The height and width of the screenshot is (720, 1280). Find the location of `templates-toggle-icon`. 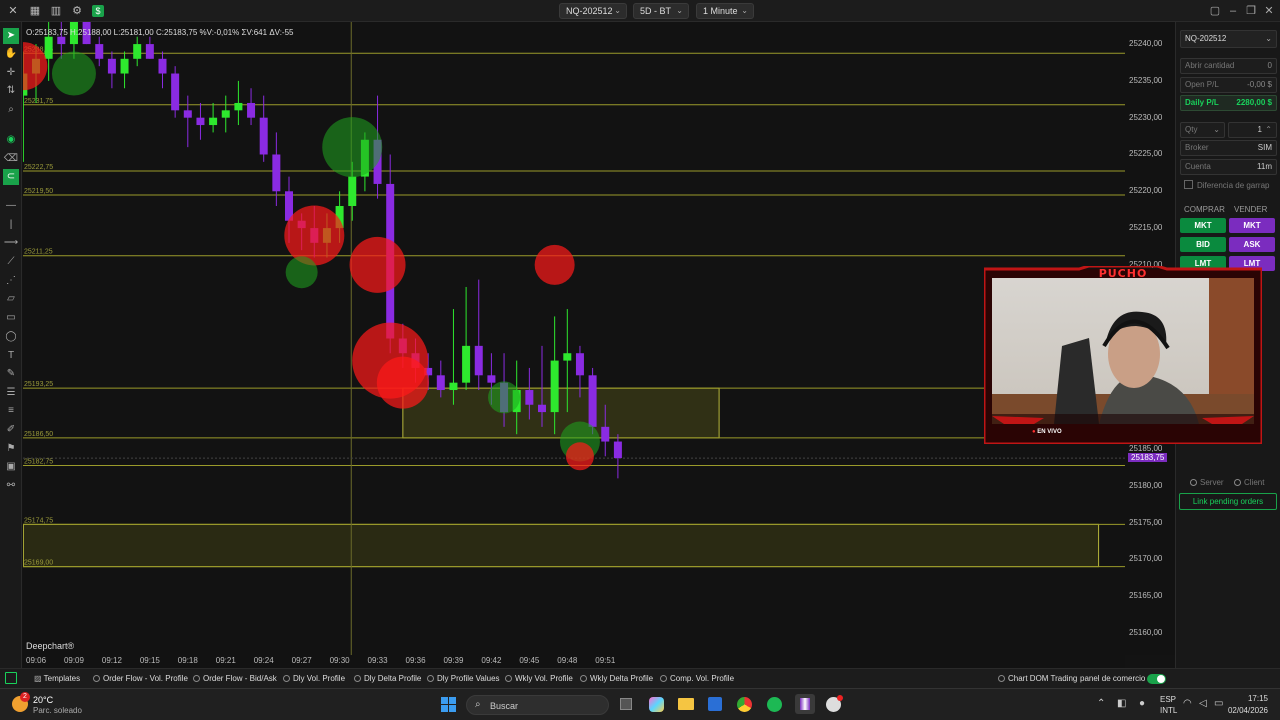

templates-toggle-icon is located at coordinates (11, 678).